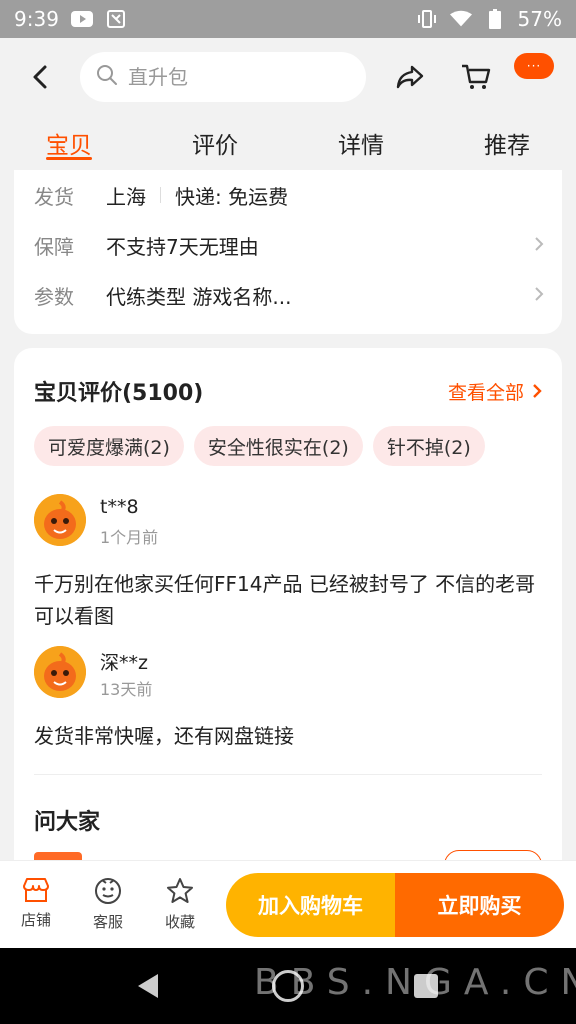 This screenshot has width=576, height=1024. What do you see at coordinates (361, 143) in the screenshot?
I see `tab-details: 详情` at bounding box center [361, 143].